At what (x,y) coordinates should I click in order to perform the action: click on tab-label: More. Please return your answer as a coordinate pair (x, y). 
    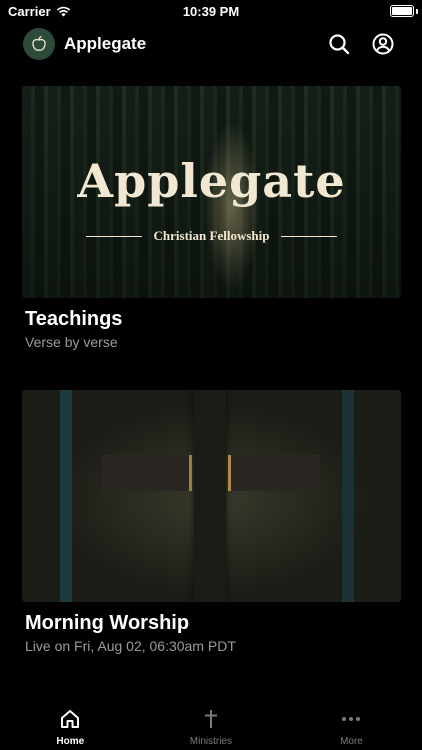
    Looking at the image, I should click on (351, 741).